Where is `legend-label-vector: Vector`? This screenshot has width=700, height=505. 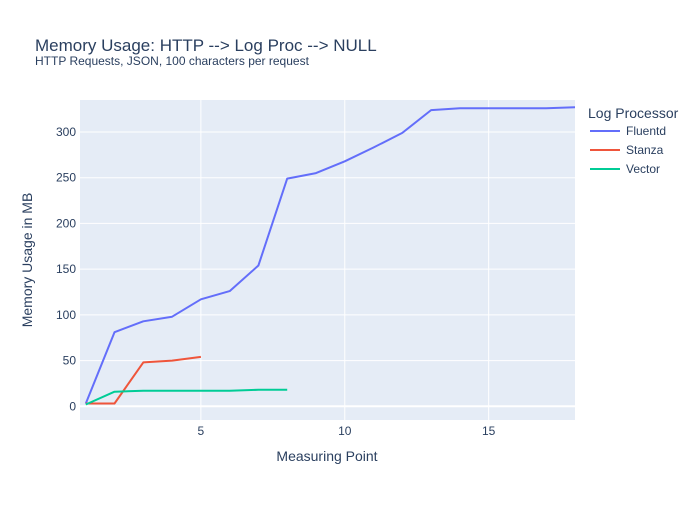 legend-label-vector: Vector is located at coordinates (643, 169).